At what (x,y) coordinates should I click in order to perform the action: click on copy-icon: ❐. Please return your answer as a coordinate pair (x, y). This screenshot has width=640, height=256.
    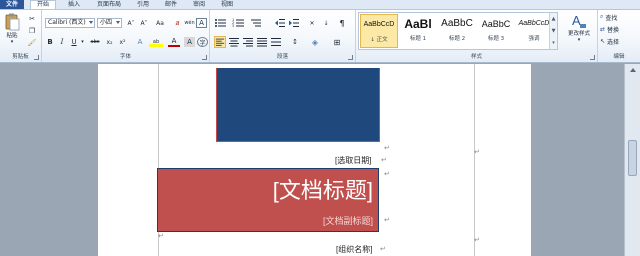
    Looking at the image, I should click on (32, 31).